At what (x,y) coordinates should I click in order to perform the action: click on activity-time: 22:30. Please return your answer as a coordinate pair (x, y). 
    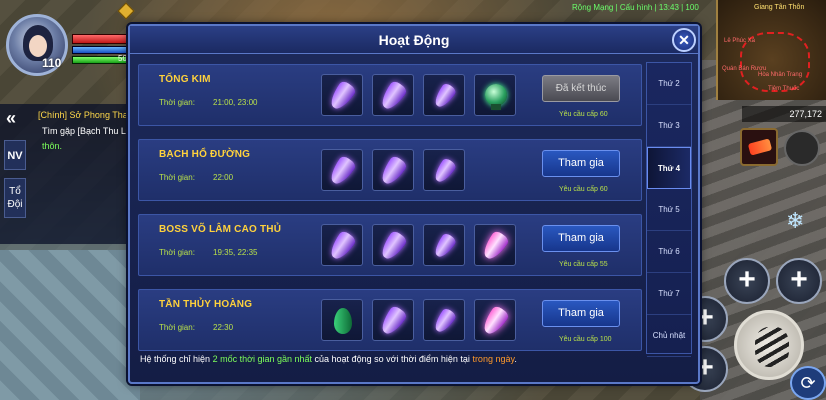
    Looking at the image, I should click on (223, 327).